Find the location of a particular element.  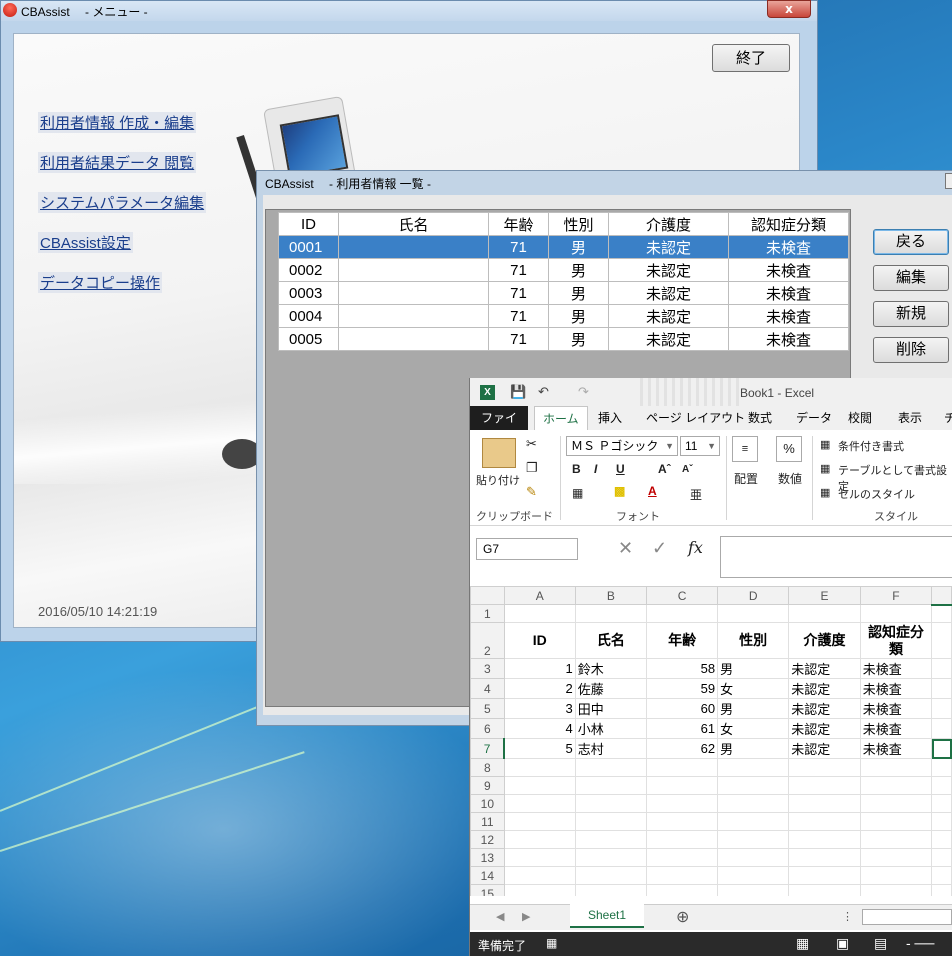

cell: 鈴木 is located at coordinates (611, 668).